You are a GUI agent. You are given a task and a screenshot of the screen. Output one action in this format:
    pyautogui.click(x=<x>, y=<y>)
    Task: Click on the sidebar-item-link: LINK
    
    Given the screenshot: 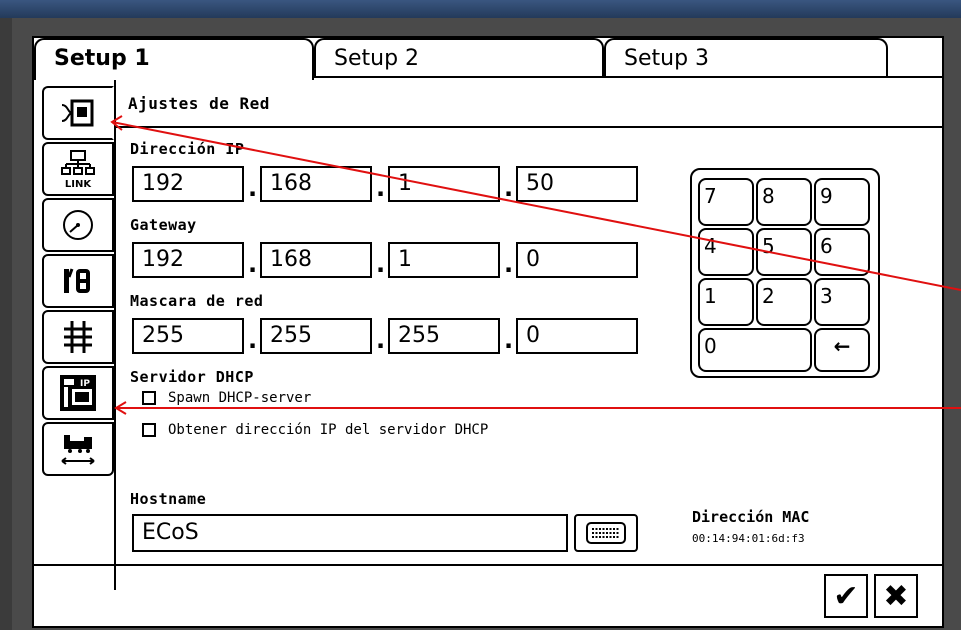 What is the action you would take?
    pyautogui.click(x=78, y=169)
    